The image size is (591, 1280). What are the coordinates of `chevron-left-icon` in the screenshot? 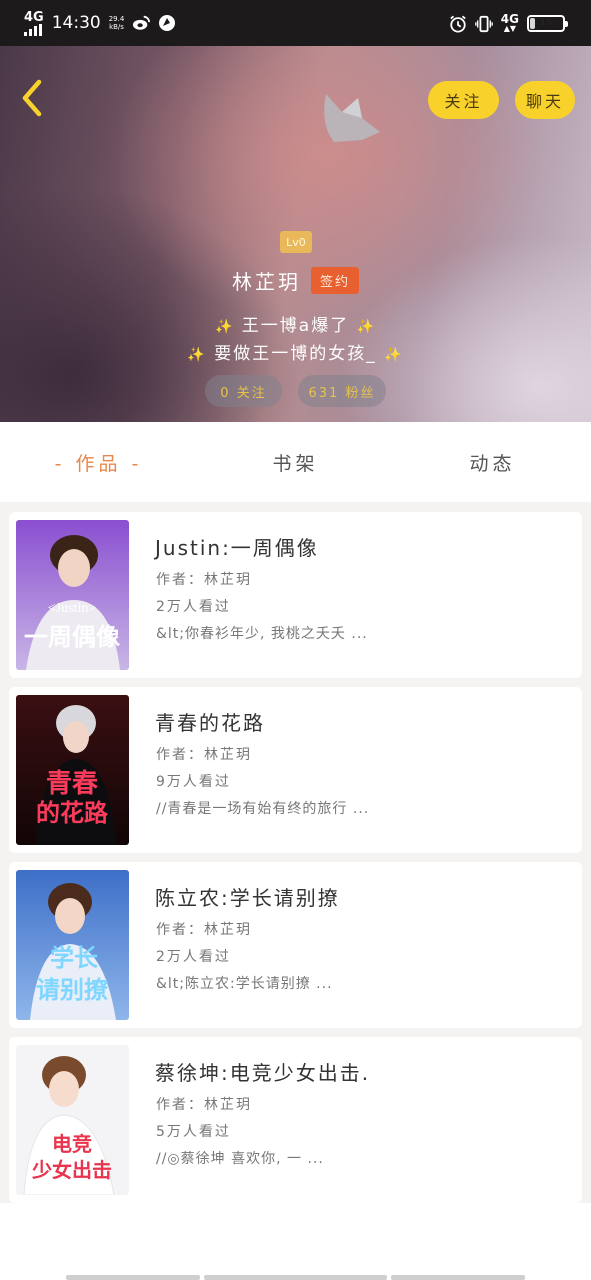 It's located at (32, 100).